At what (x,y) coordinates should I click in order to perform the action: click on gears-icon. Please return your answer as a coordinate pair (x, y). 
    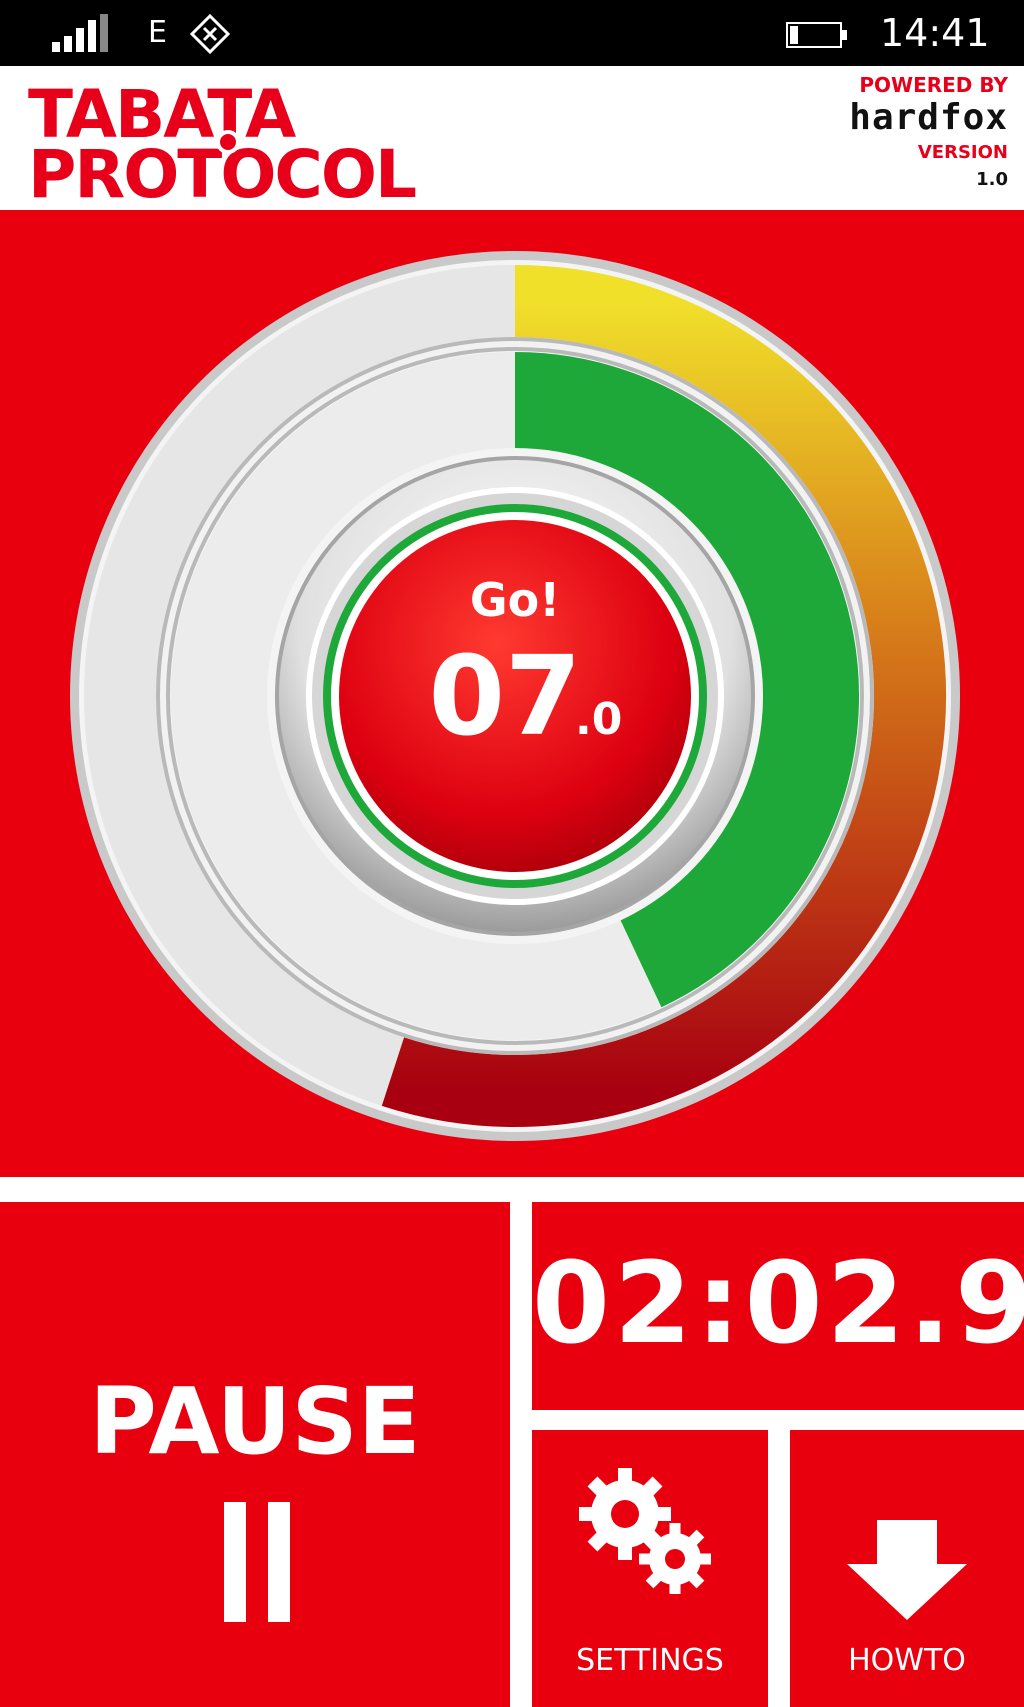
    Looking at the image, I should click on (645, 1531).